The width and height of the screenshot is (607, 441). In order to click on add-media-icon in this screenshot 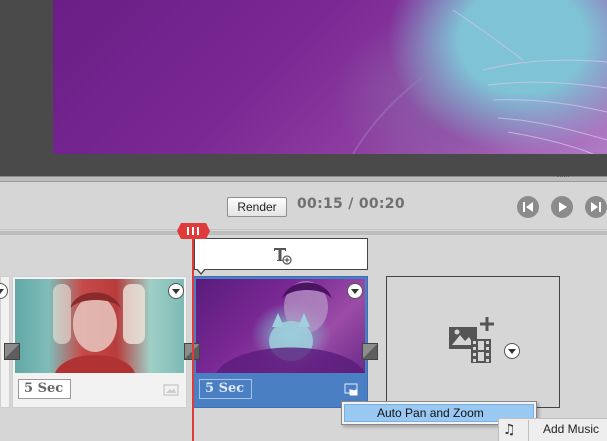, I will do `click(474, 340)`.